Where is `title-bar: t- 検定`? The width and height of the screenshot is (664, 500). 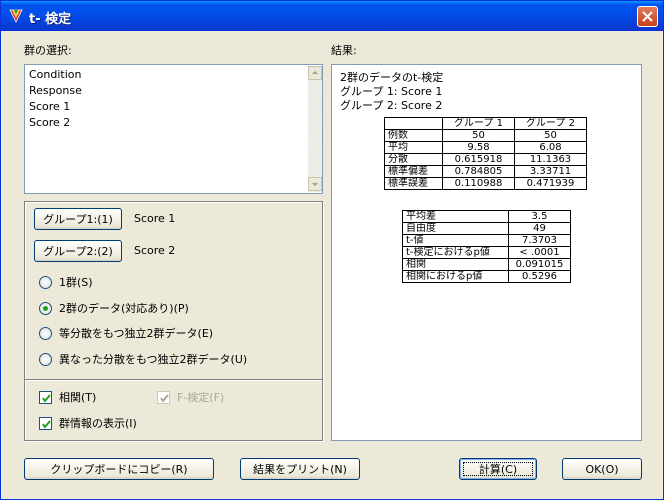
title-bar: t- 検定 is located at coordinates (332, 16).